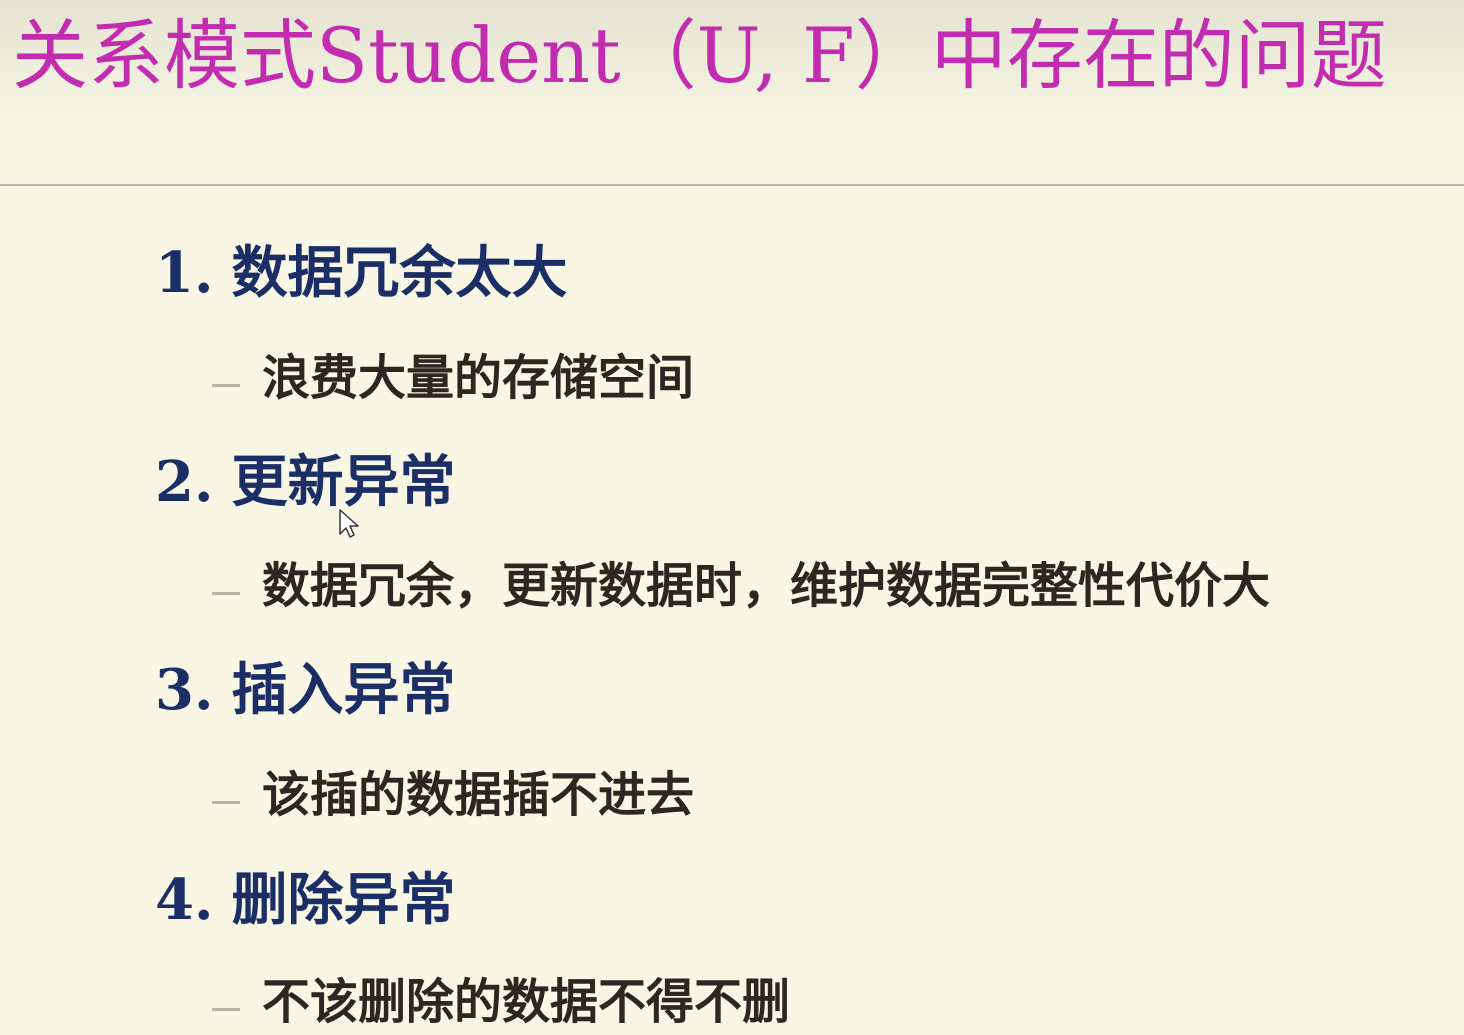  Describe the element at coordinates (478, 378) in the screenshot. I see `sub-item-text: 浪费大量的存储空间` at that location.